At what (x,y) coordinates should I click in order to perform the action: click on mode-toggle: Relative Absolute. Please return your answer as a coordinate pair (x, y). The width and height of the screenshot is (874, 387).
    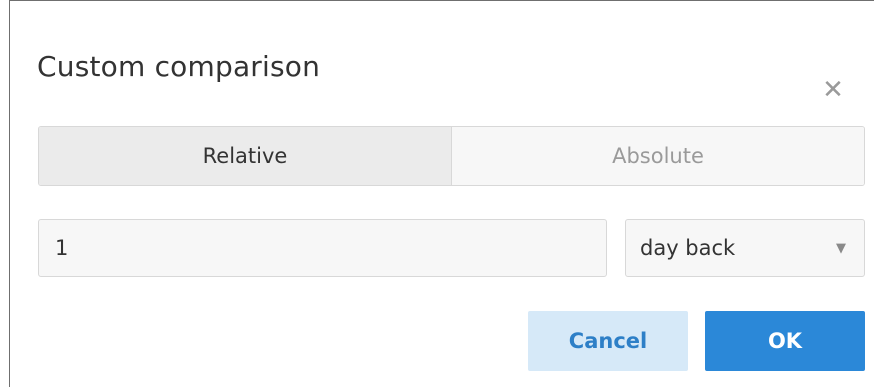
    Looking at the image, I should click on (451, 156).